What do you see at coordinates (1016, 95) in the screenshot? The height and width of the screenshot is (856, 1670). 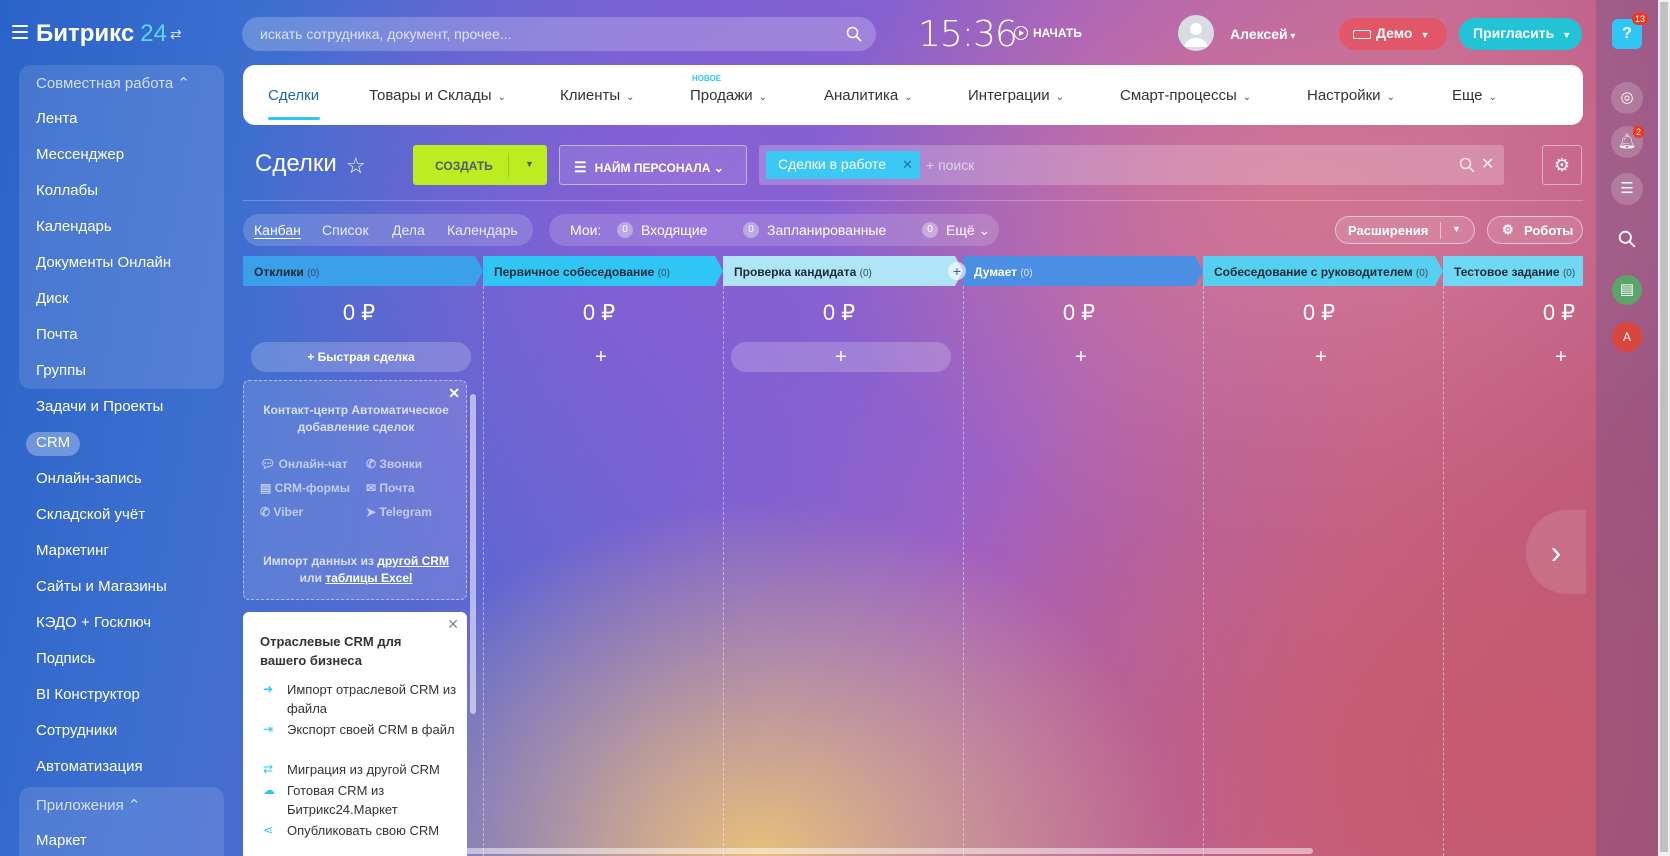 I see `nav-integrations: Интеграции ⌄` at bounding box center [1016, 95].